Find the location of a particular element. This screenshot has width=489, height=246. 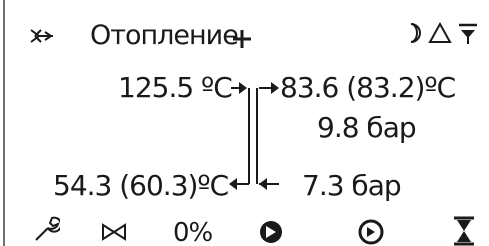

out-pressure: 9.8 бар is located at coordinates (367, 127).